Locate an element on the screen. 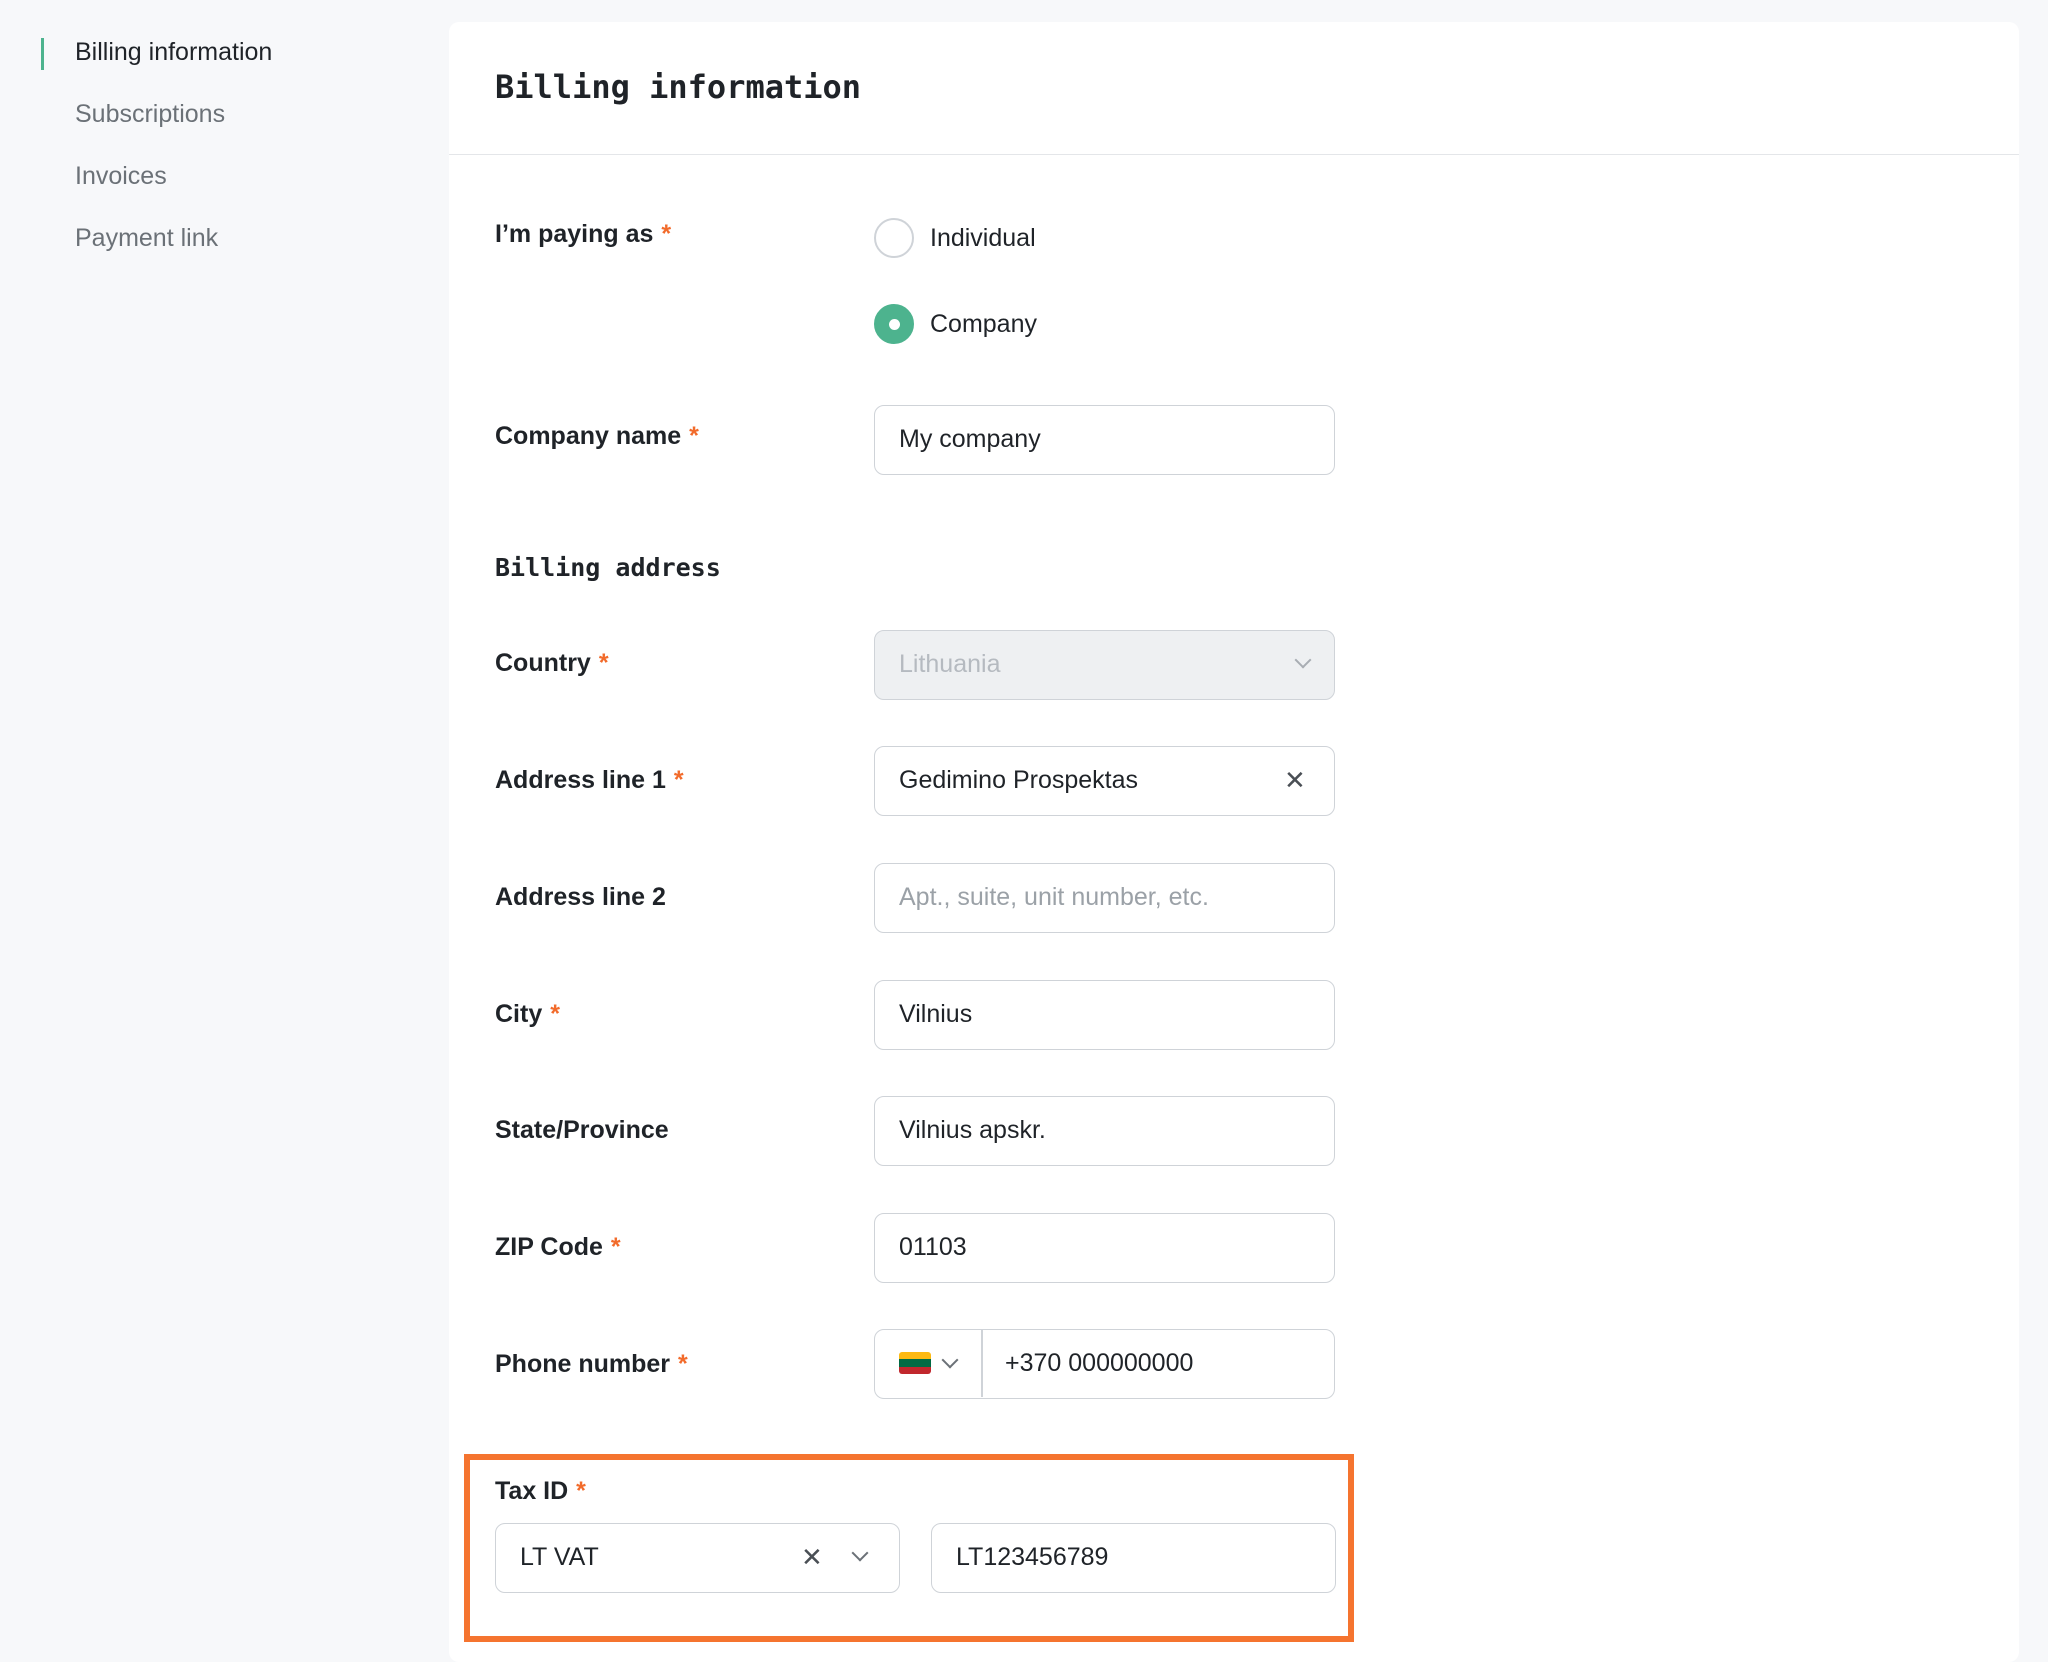 The width and height of the screenshot is (2048, 1662). country-label-text: Country is located at coordinates (543, 663).